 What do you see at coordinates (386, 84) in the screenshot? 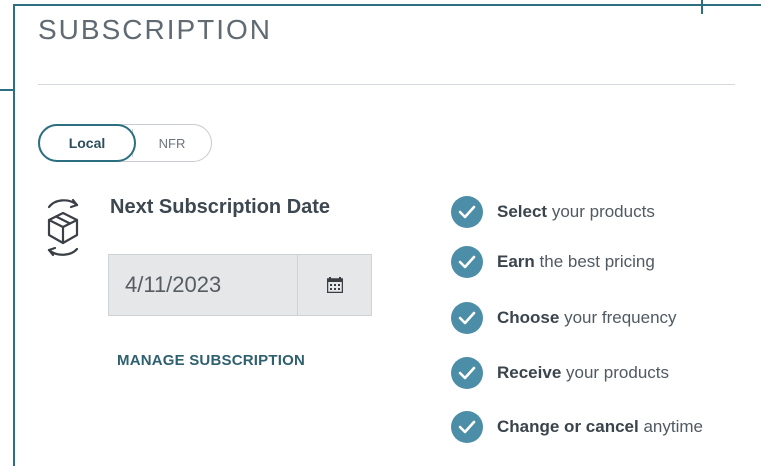
I see `title-divider` at bounding box center [386, 84].